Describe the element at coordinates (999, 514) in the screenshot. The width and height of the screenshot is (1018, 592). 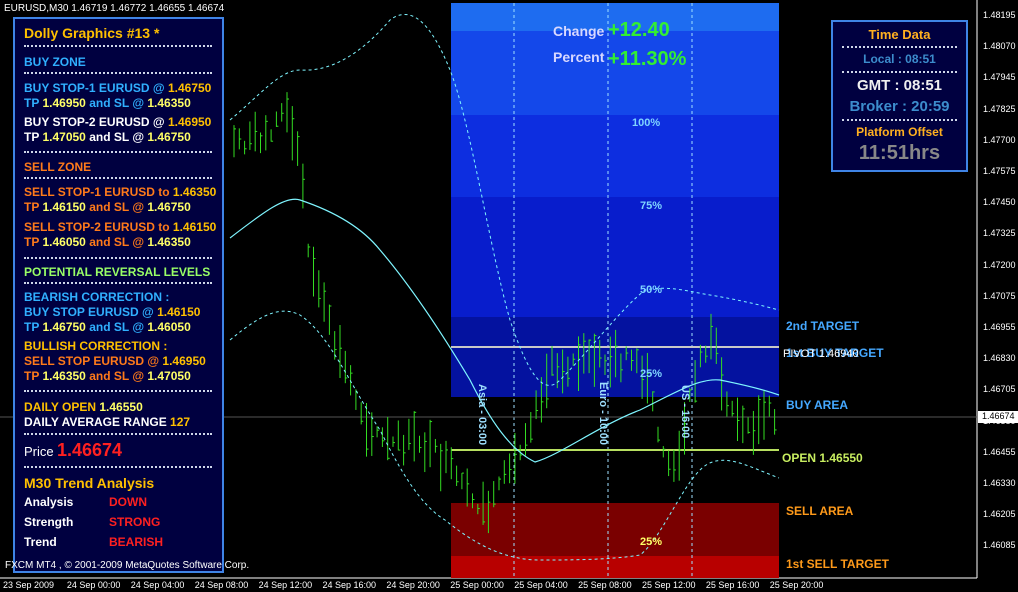
I see `price-axis-tick: 1.46205` at that location.